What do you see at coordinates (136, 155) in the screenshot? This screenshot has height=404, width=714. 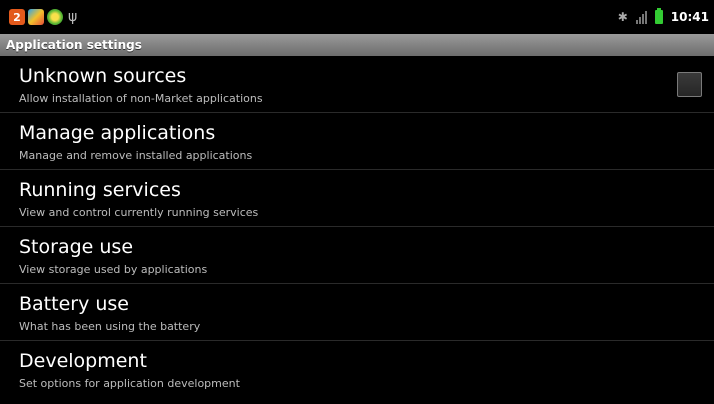 I see `setting-summary: Manage and remove installed applications` at bounding box center [136, 155].